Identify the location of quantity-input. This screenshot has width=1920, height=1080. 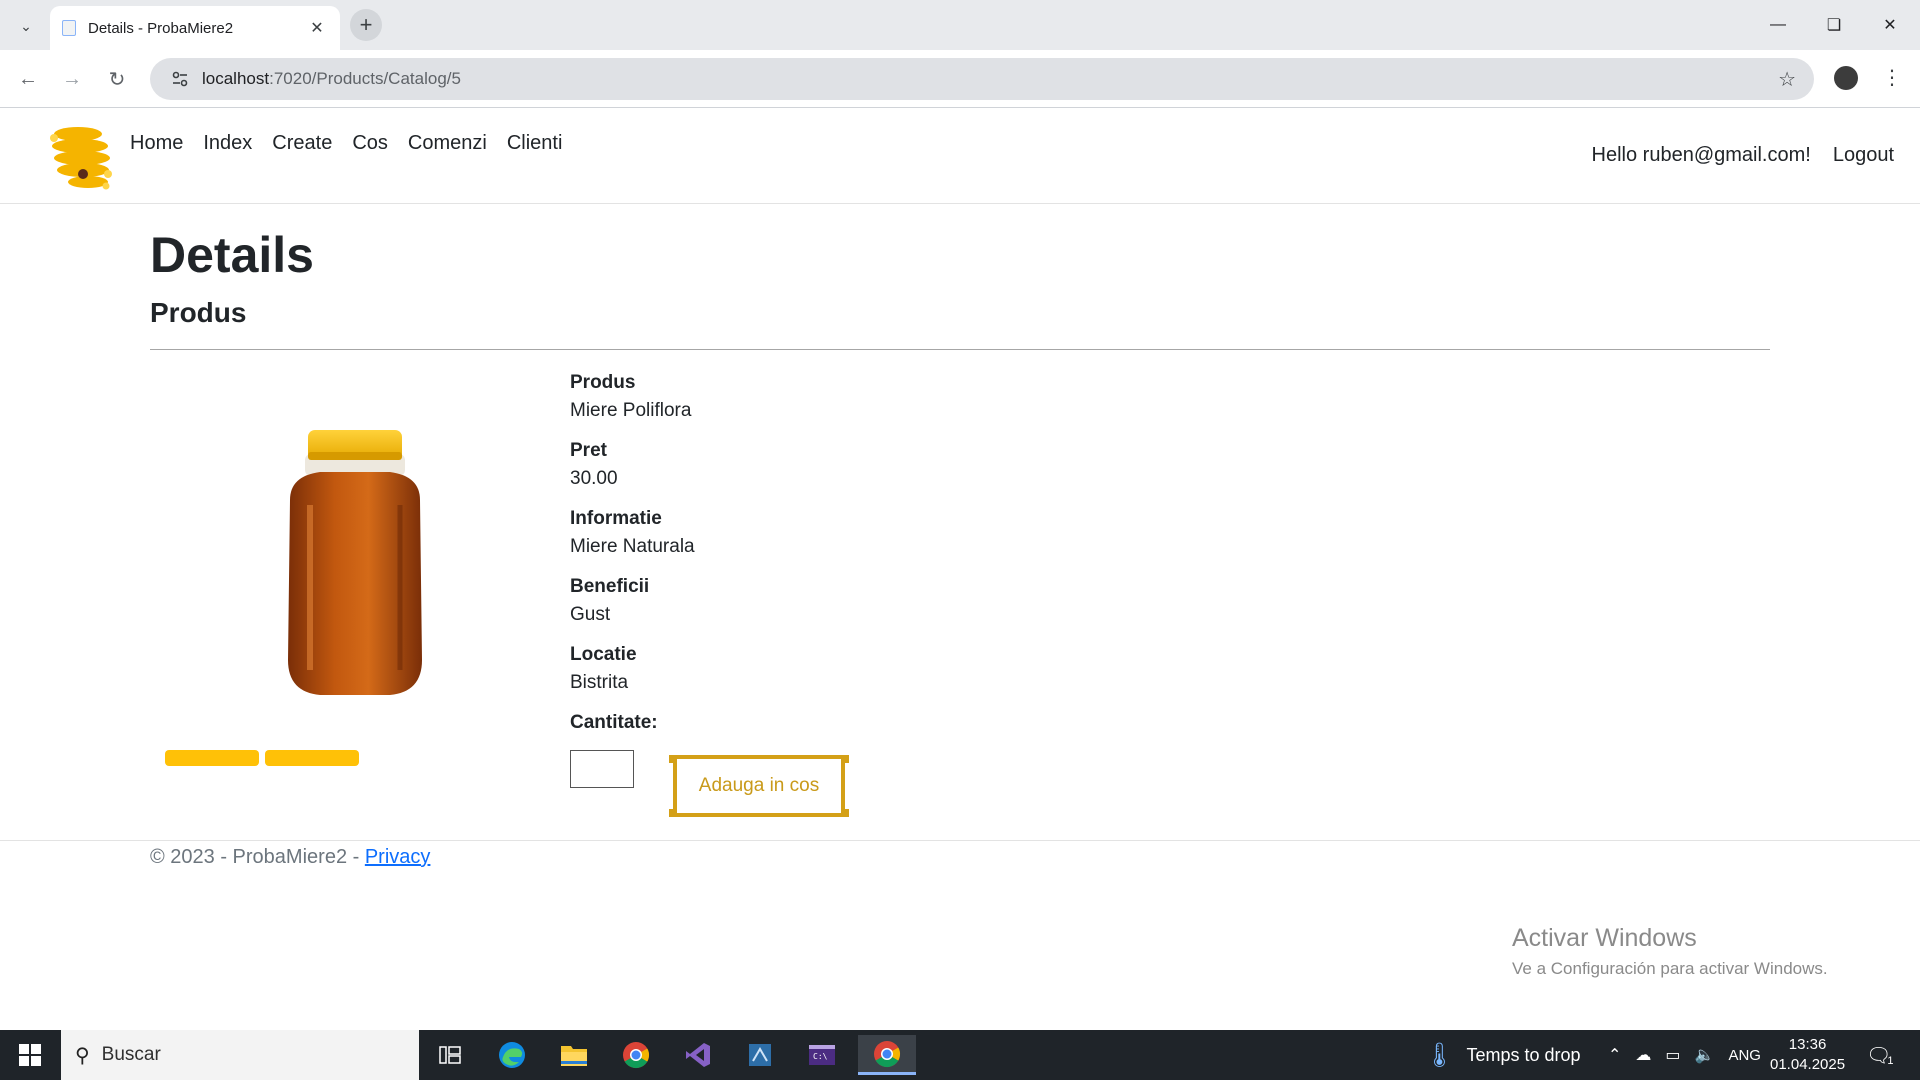
(602, 769).